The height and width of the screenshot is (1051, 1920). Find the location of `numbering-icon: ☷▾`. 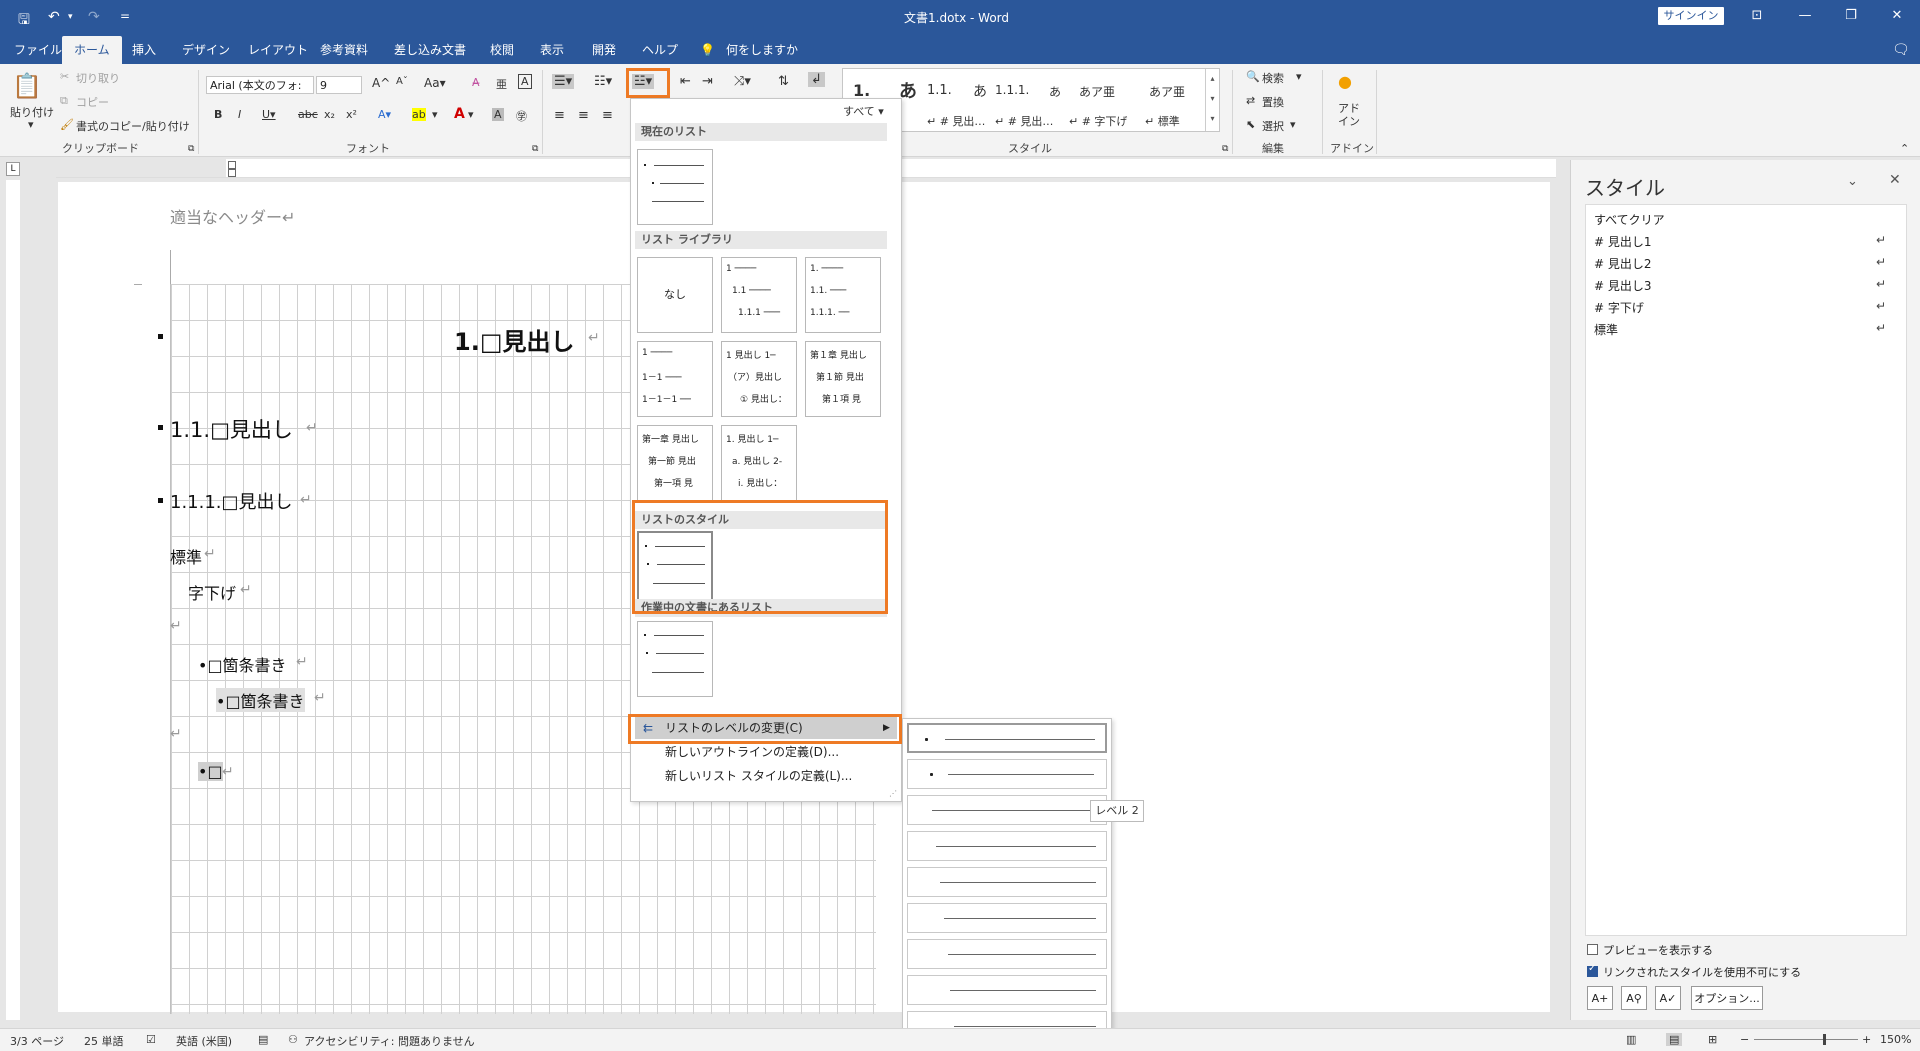

numbering-icon: ☷▾ is located at coordinates (603, 81).